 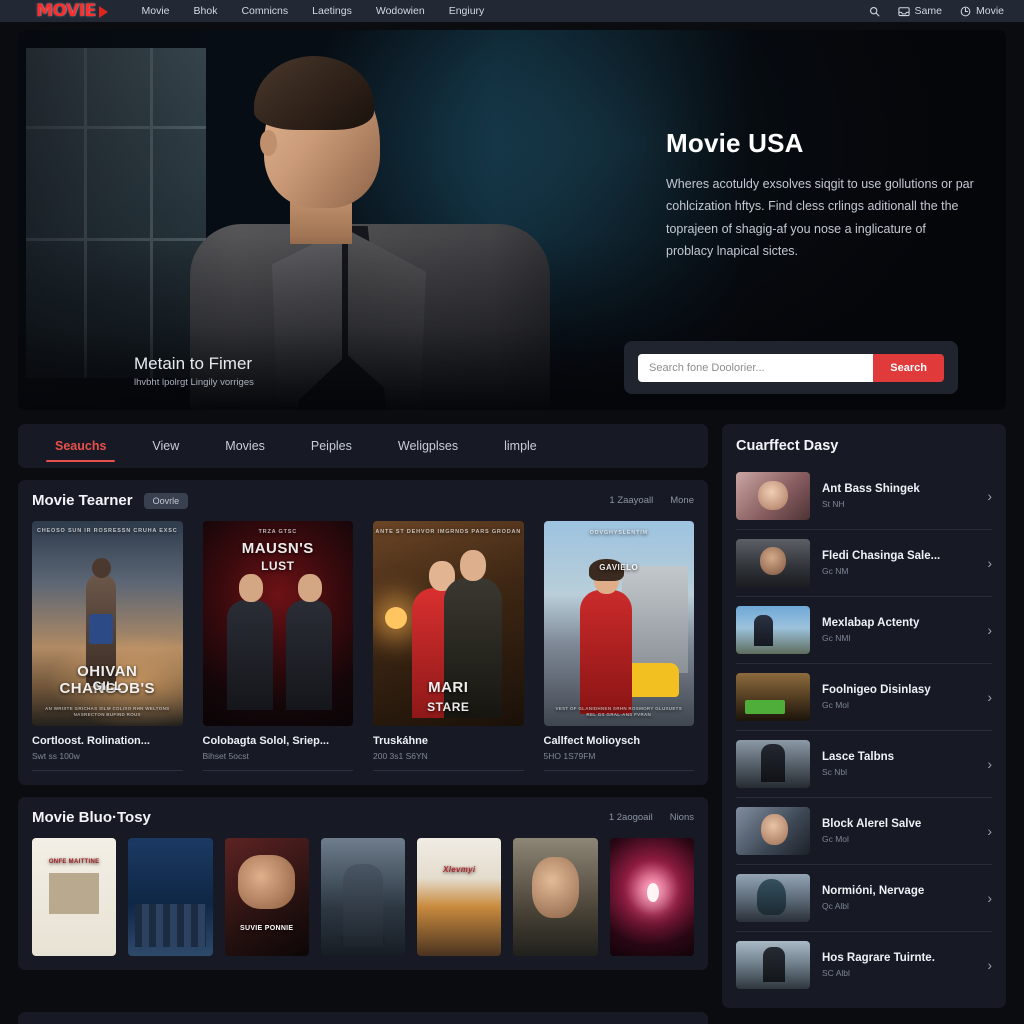 I want to click on bluray-thumbnail: ONFE MAITTINE, so click(x=74, y=897).